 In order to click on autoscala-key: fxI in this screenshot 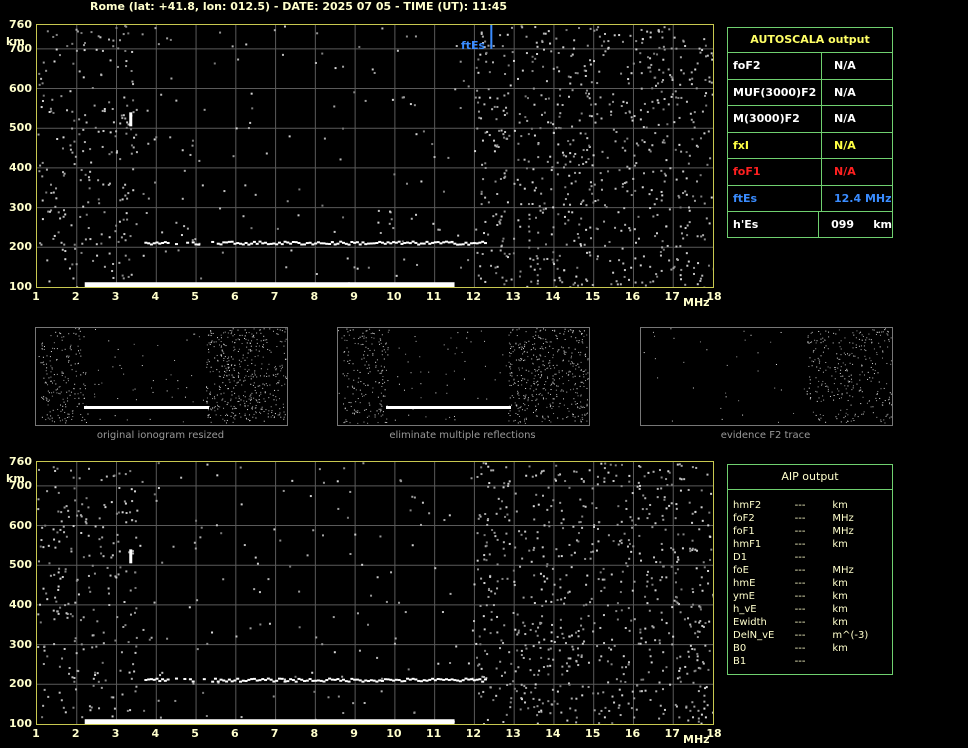, I will do `click(775, 145)`.